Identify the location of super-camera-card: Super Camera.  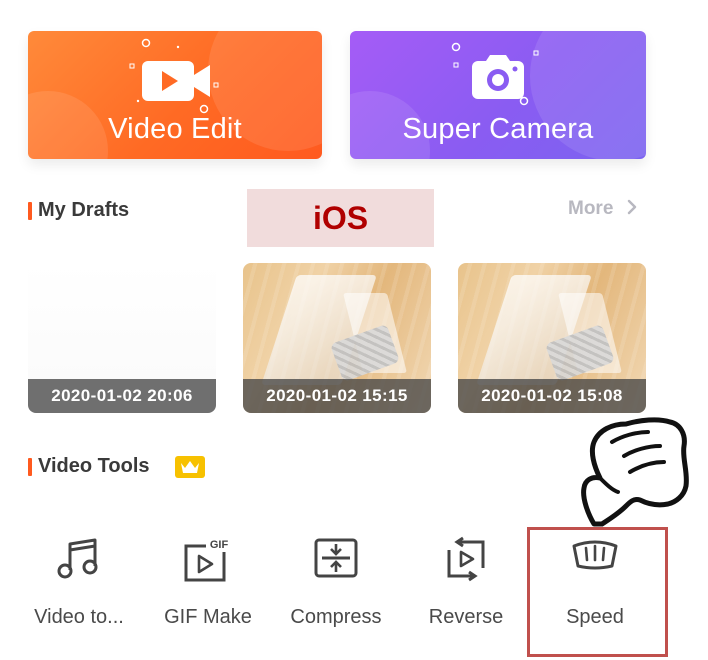
(498, 95).